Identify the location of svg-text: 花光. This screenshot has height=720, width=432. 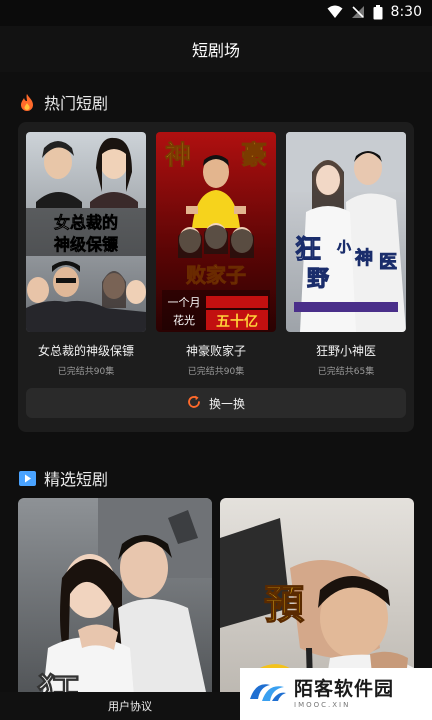
(184, 320).